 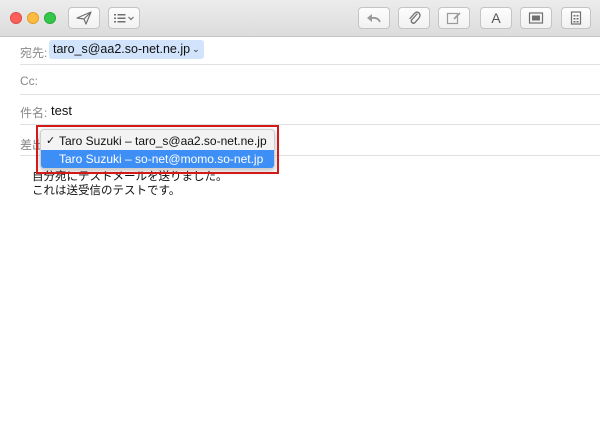 I want to click on message-body: 自分宛にテストメールを送りました。 これは送受信のテストです。, so click(x=130, y=184).